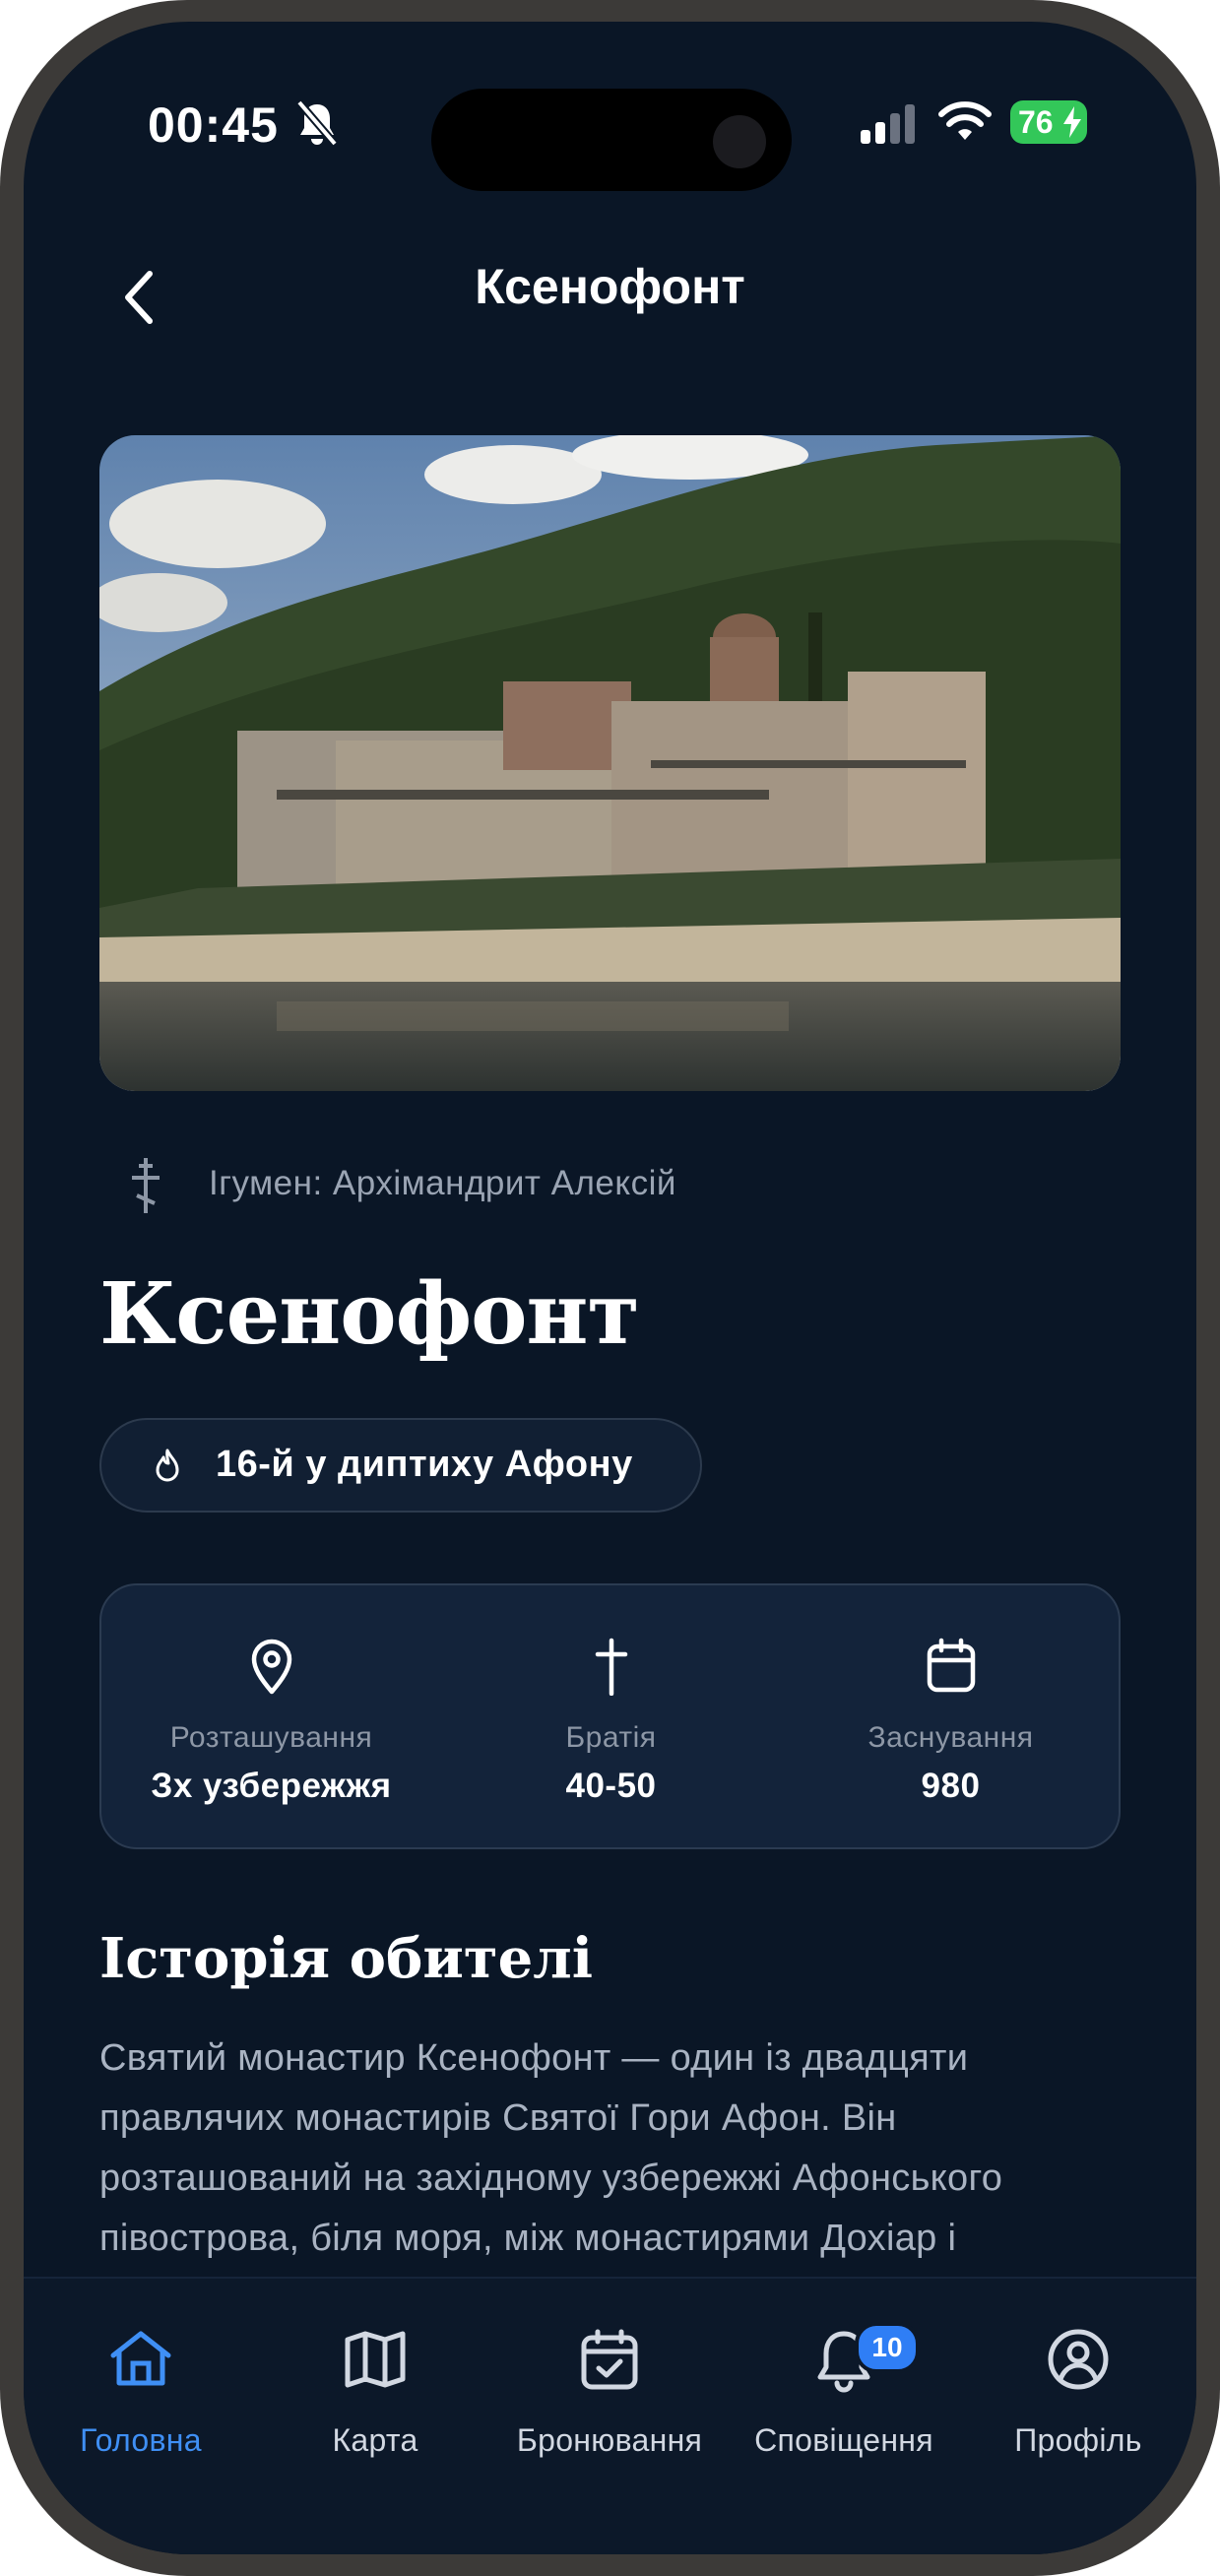 The width and height of the screenshot is (1220, 2576). What do you see at coordinates (1072, 122) in the screenshot?
I see `charging-bolt-icon` at bounding box center [1072, 122].